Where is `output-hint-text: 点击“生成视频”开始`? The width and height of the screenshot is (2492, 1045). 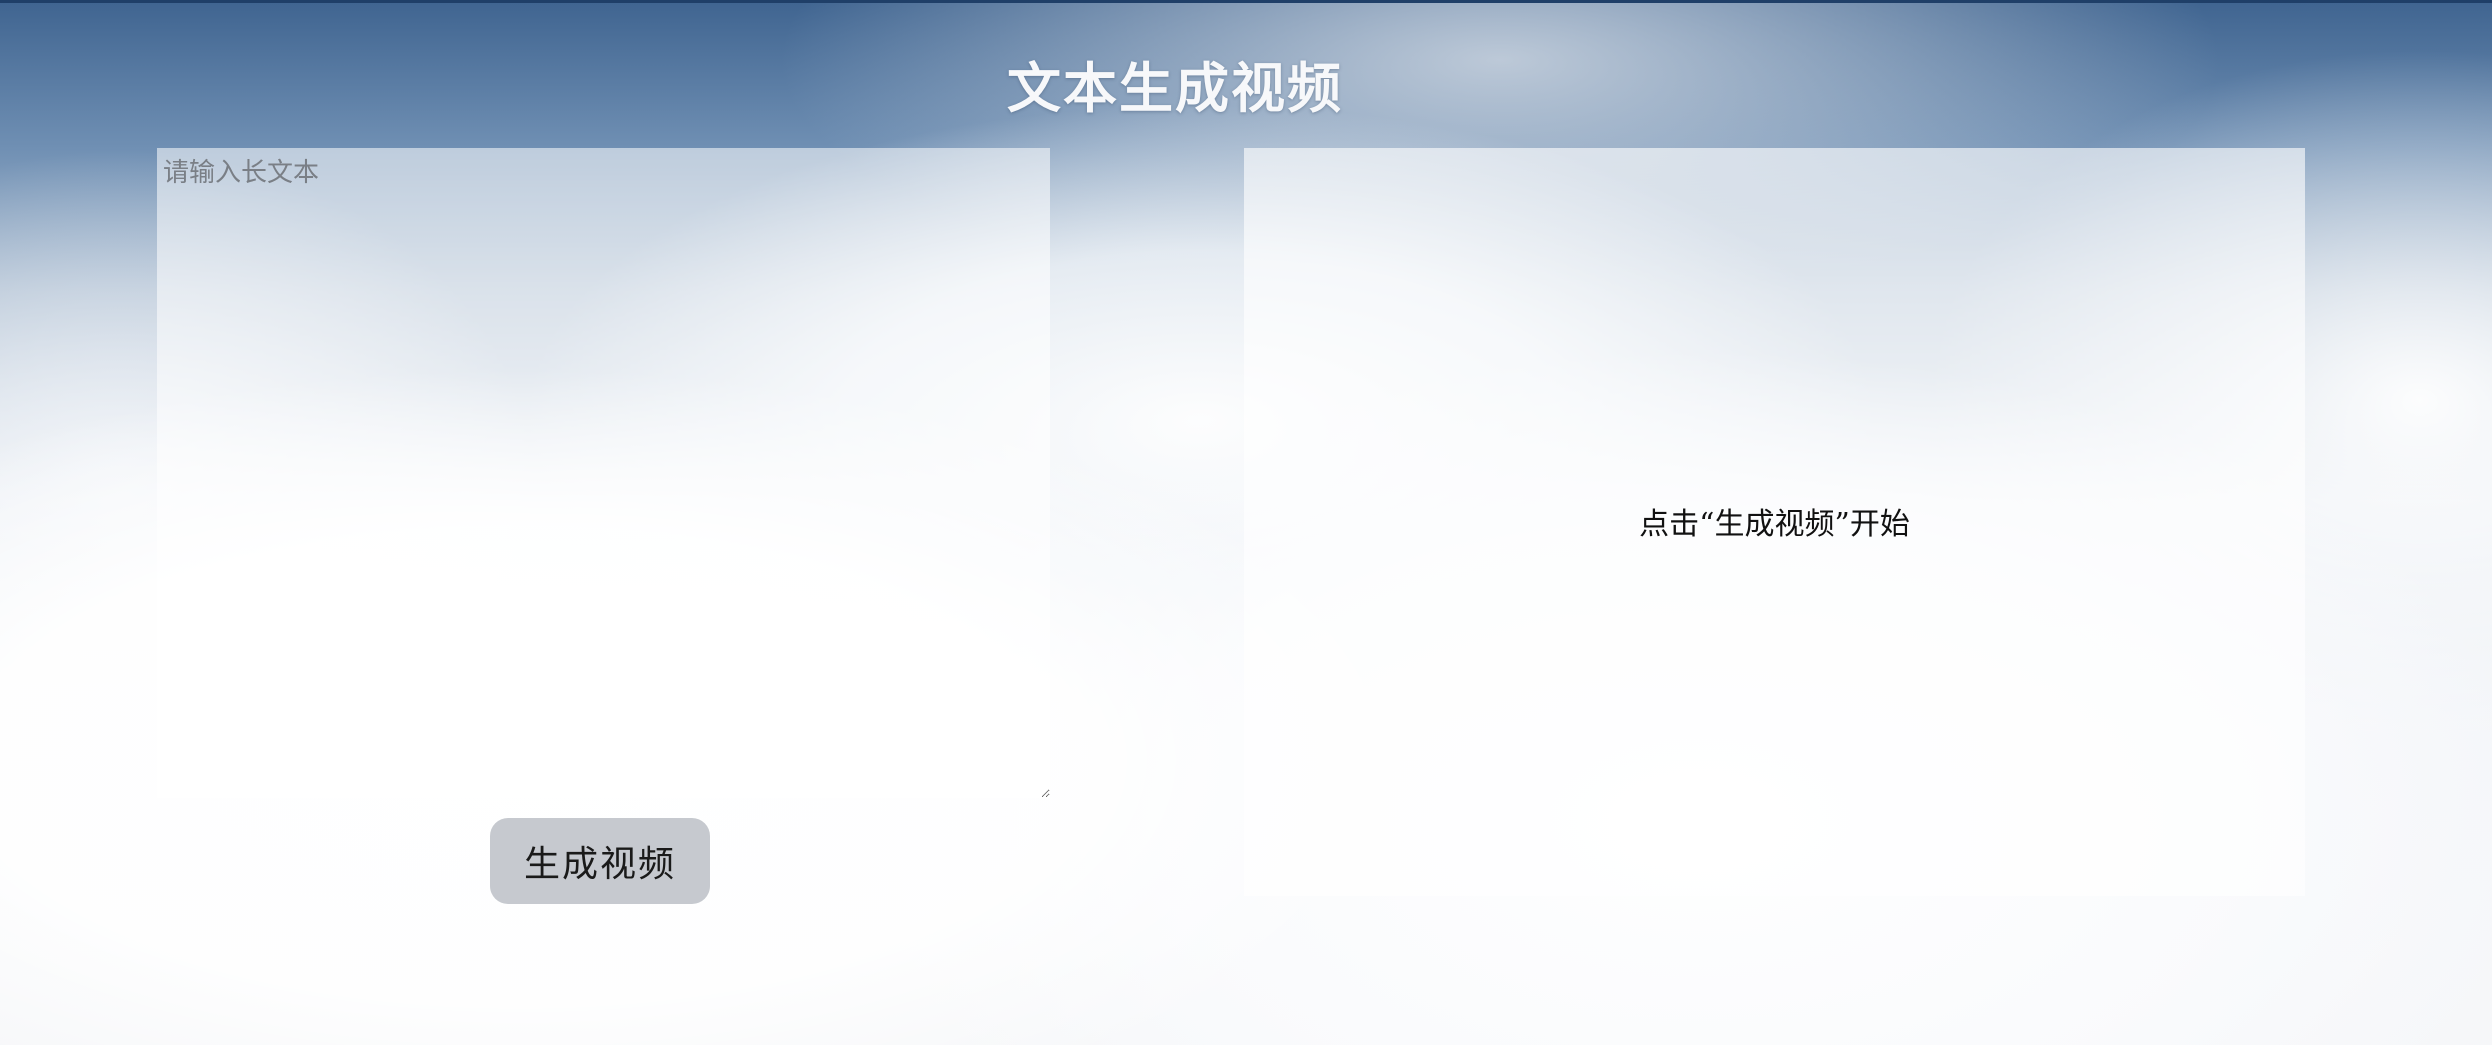 output-hint-text: 点击“生成视频”开始 is located at coordinates (1774, 524).